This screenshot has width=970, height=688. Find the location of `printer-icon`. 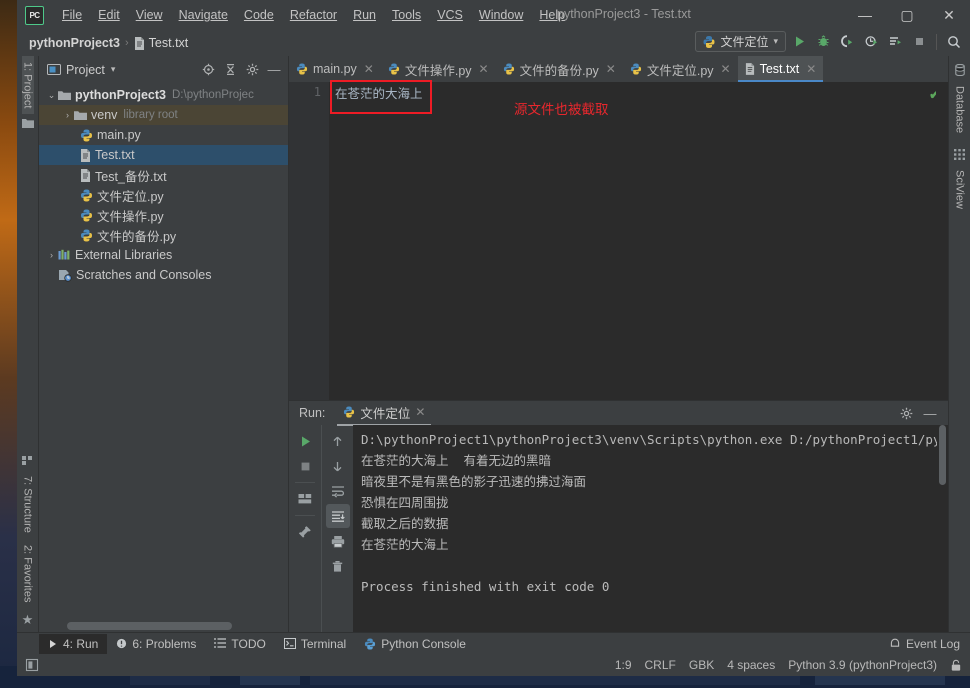

printer-icon is located at coordinates (338, 541).